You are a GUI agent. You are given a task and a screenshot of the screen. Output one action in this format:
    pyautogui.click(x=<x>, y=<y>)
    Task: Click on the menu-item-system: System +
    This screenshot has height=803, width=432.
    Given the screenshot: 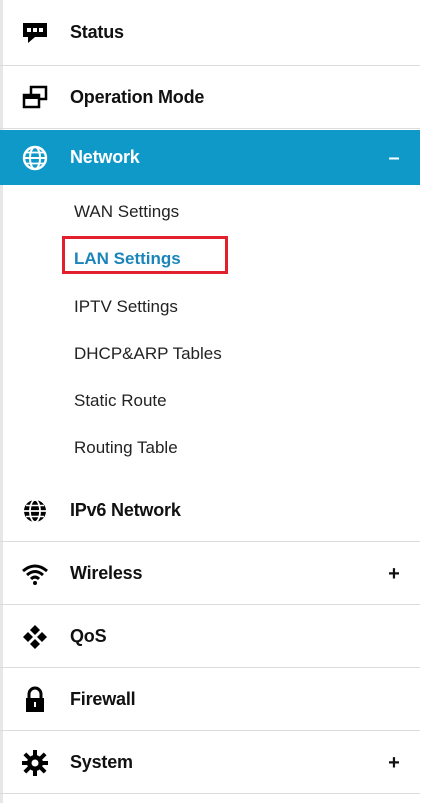 What is the action you would take?
    pyautogui.click(x=210, y=763)
    